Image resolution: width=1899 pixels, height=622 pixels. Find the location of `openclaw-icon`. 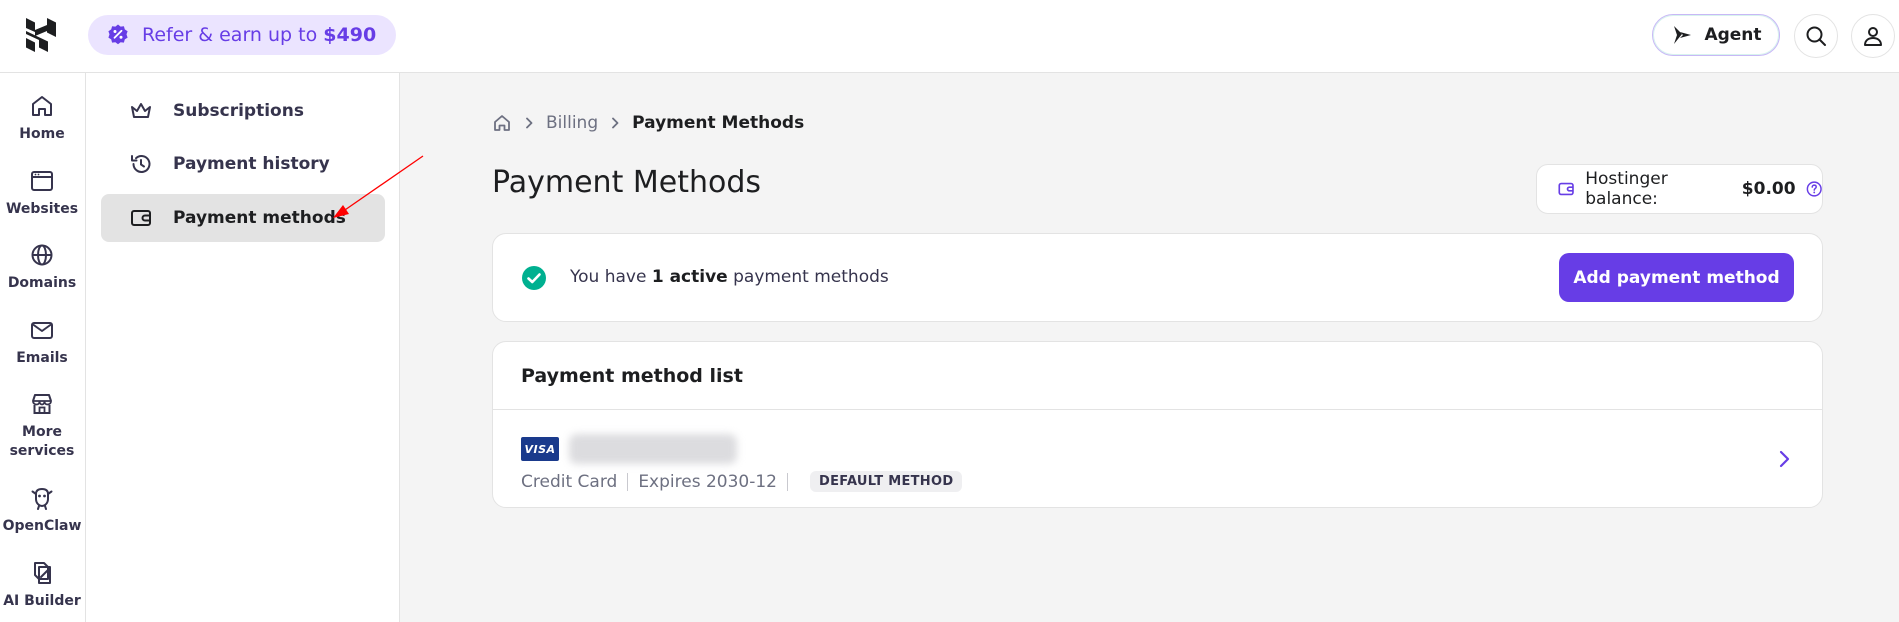

openclaw-icon is located at coordinates (42, 498).